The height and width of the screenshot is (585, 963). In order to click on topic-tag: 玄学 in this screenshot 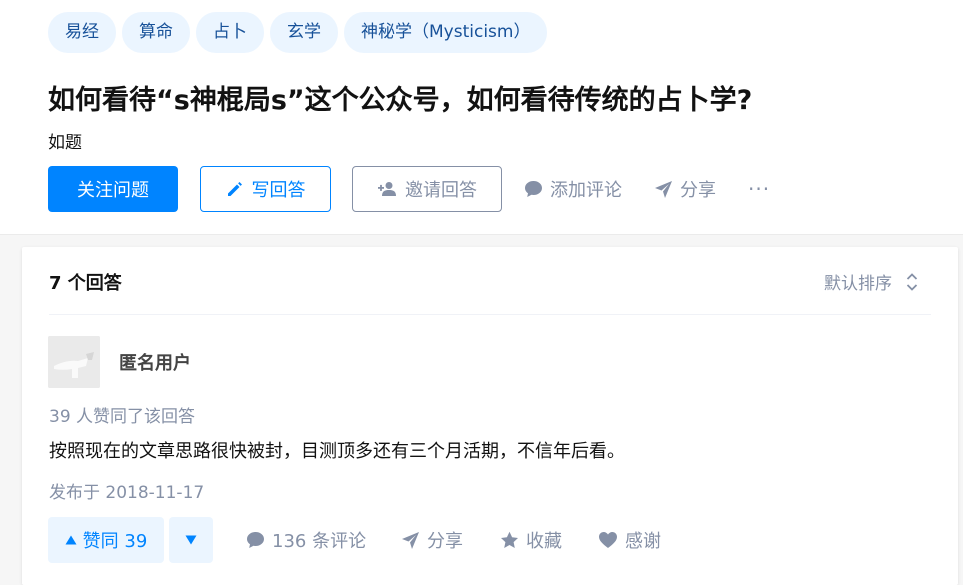, I will do `click(304, 32)`.